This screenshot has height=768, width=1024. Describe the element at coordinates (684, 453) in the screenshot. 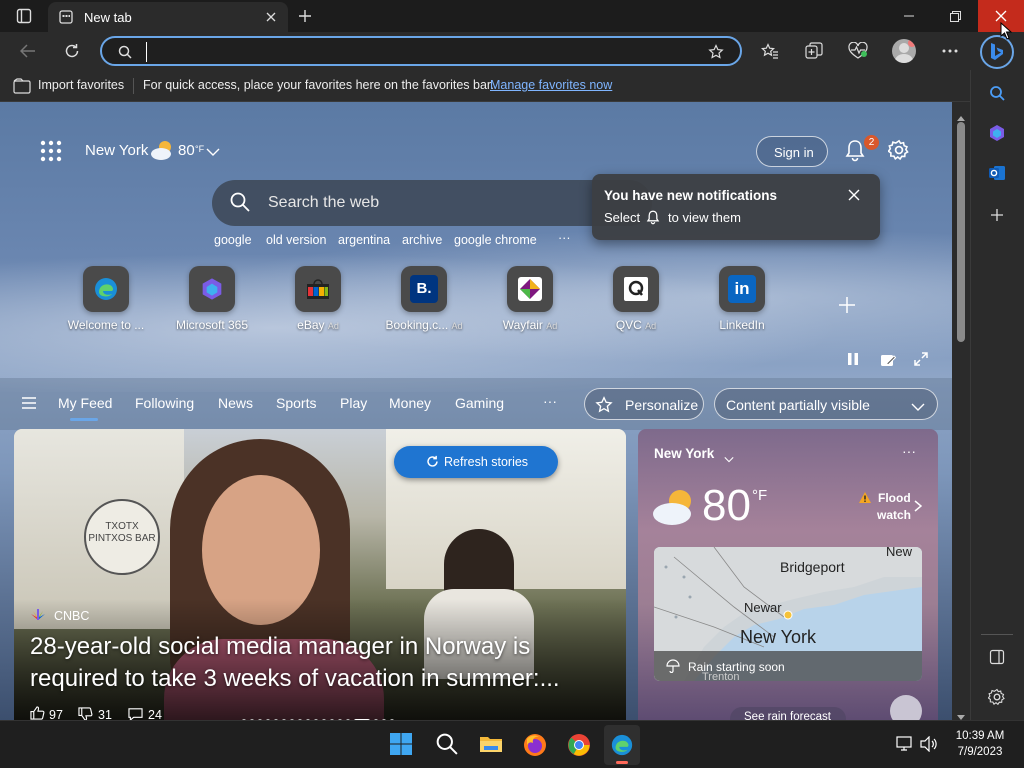

I see `weather-card-location: New York` at that location.